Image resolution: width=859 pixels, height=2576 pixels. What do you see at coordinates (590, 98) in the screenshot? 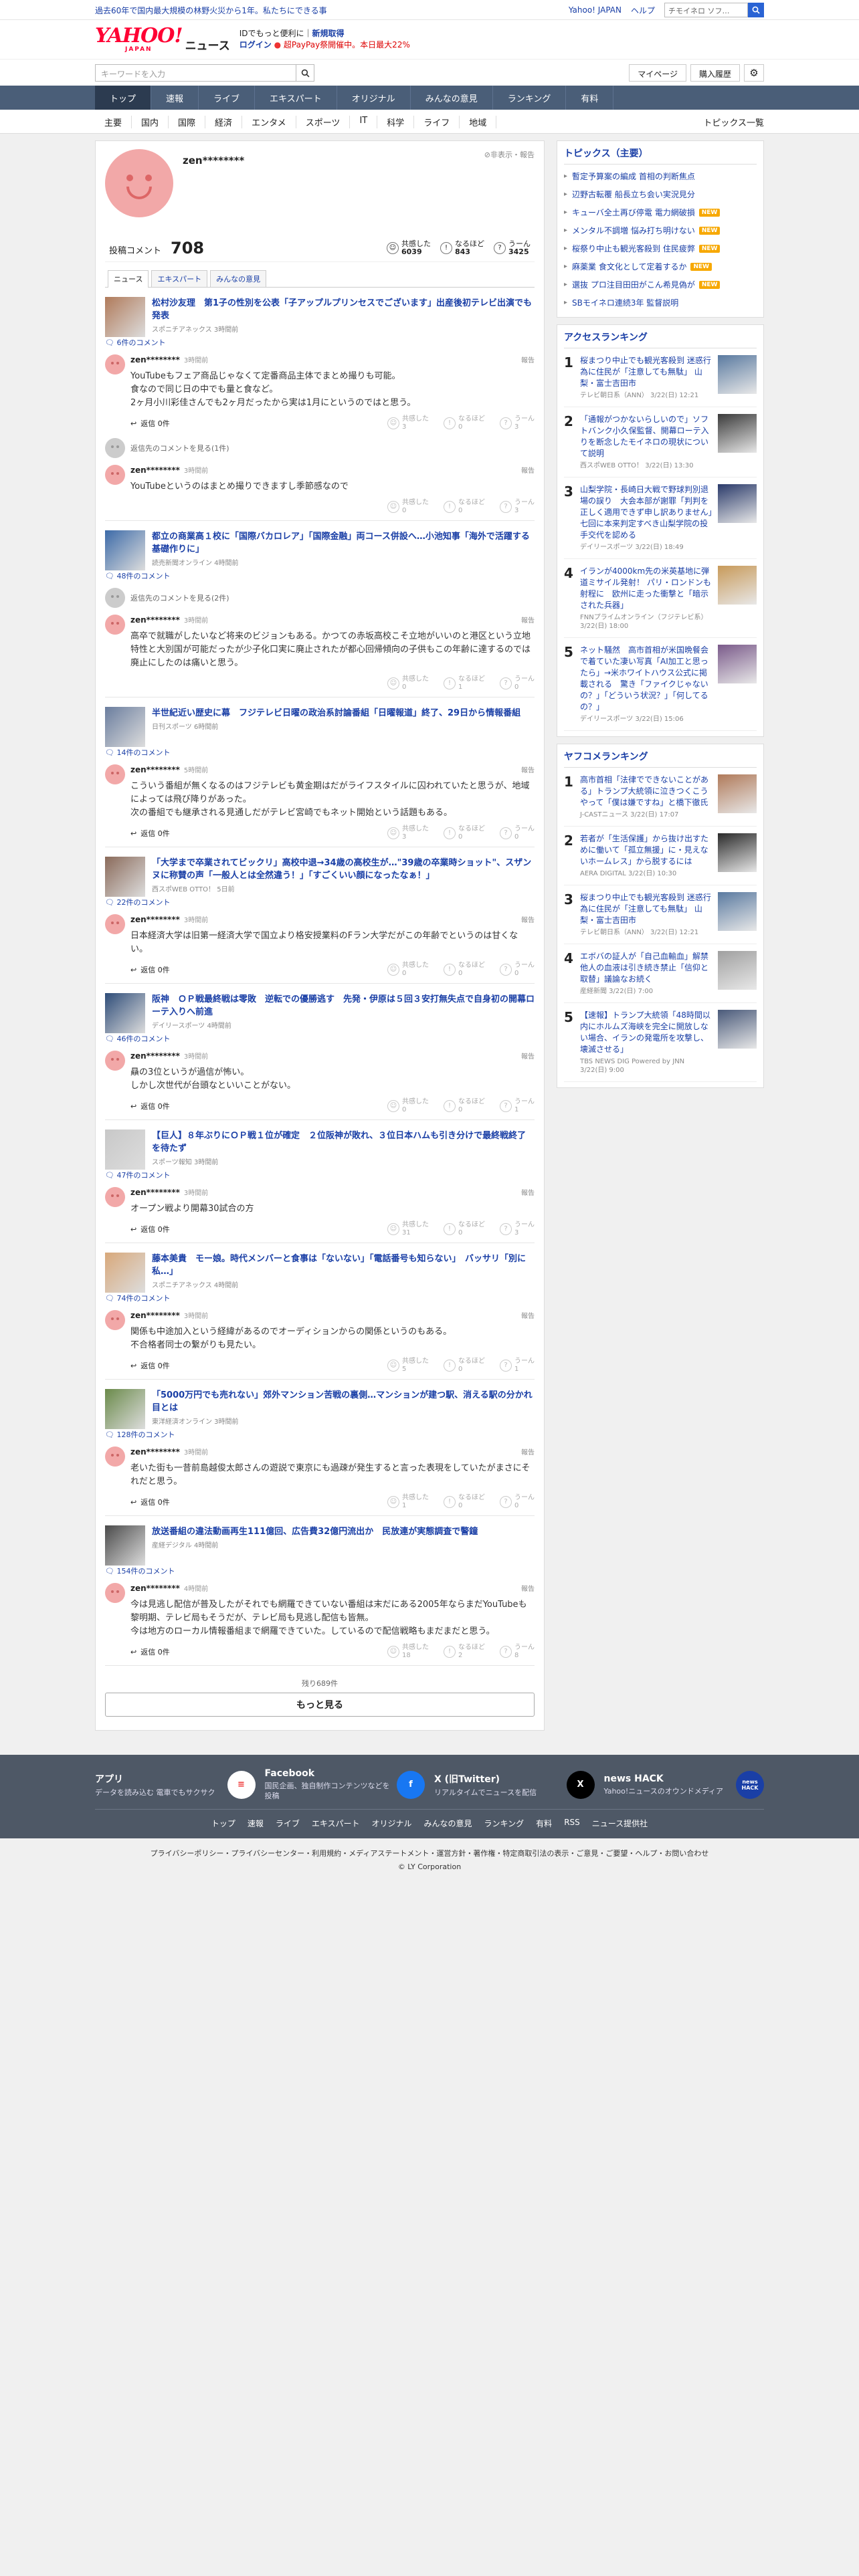
I see `gnav-item: 有料` at bounding box center [590, 98].